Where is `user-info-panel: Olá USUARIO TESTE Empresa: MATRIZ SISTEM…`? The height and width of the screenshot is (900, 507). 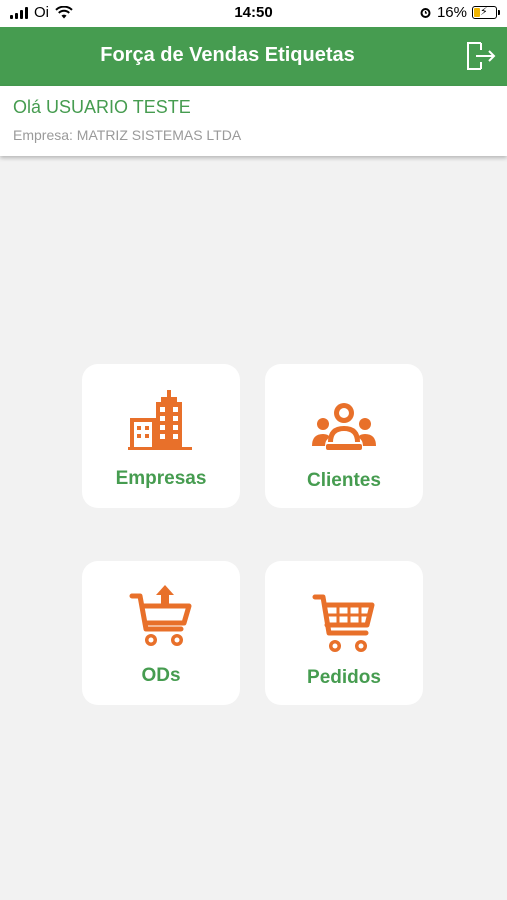
user-info-panel: Olá USUARIO TESTE Empresa: MATRIZ SISTEM… is located at coordinates (253, 121).